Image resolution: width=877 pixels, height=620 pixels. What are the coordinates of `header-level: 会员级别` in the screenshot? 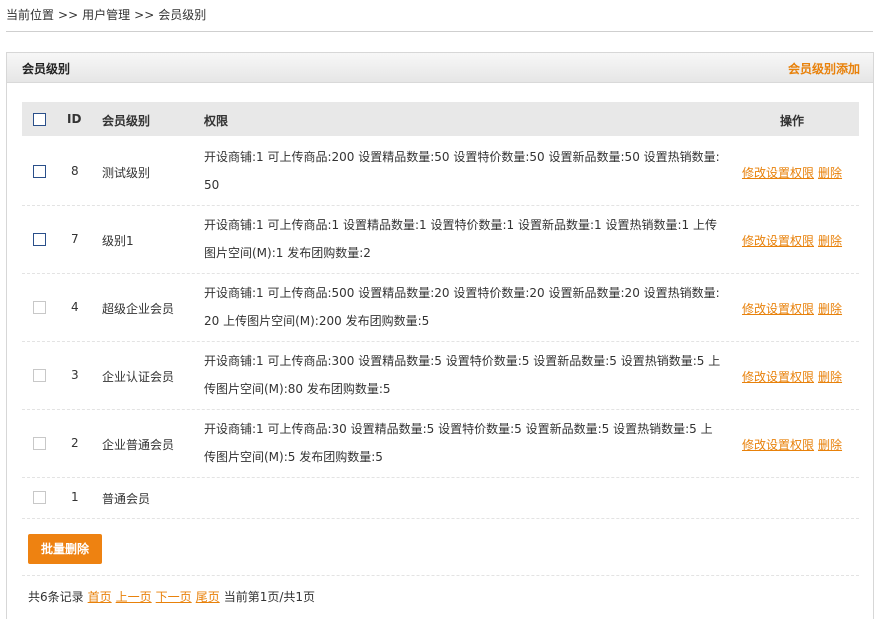 It's located at (126, 121).